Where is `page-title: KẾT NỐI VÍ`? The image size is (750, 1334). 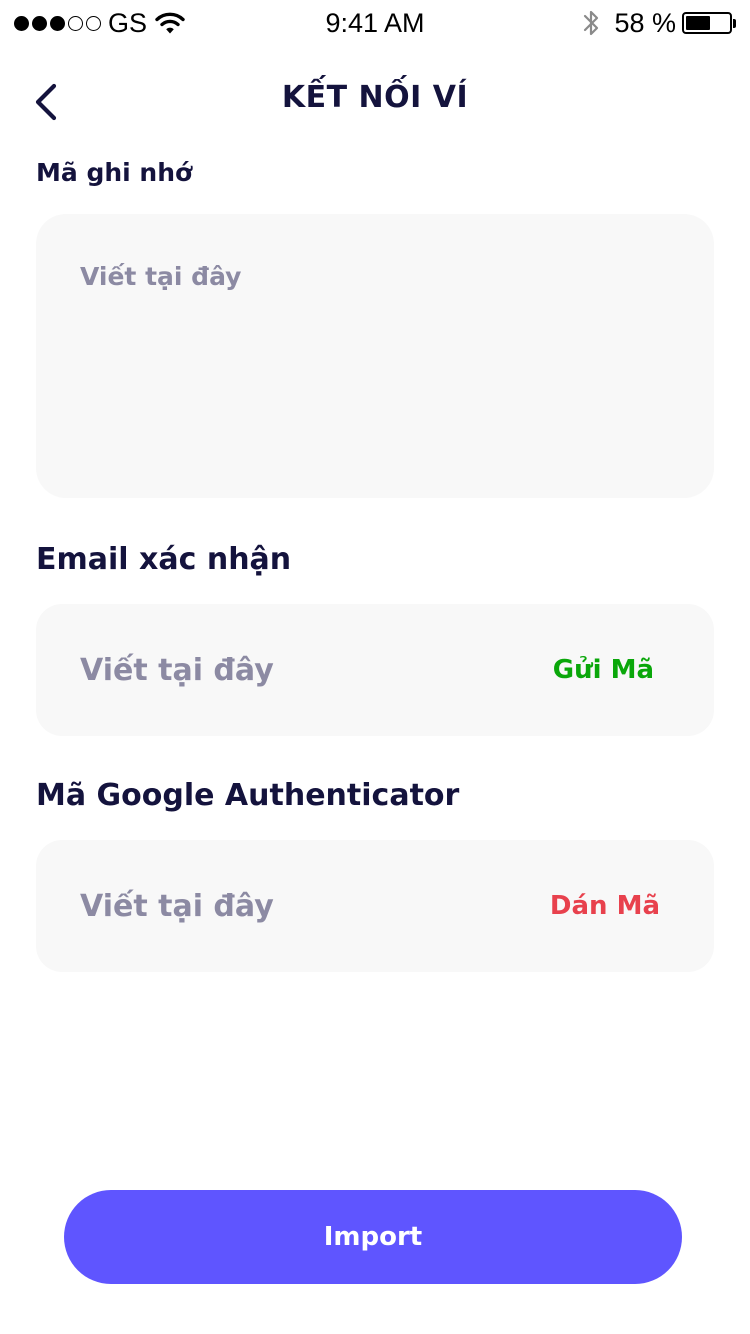
page-title: KẾT NỐI VÍ is located at coordinates (375, 97).